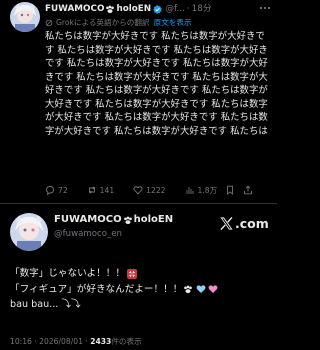 The height and width of the screenshot is (350, 320). I want to click on views-button: 1.8万, so click(201, 190).